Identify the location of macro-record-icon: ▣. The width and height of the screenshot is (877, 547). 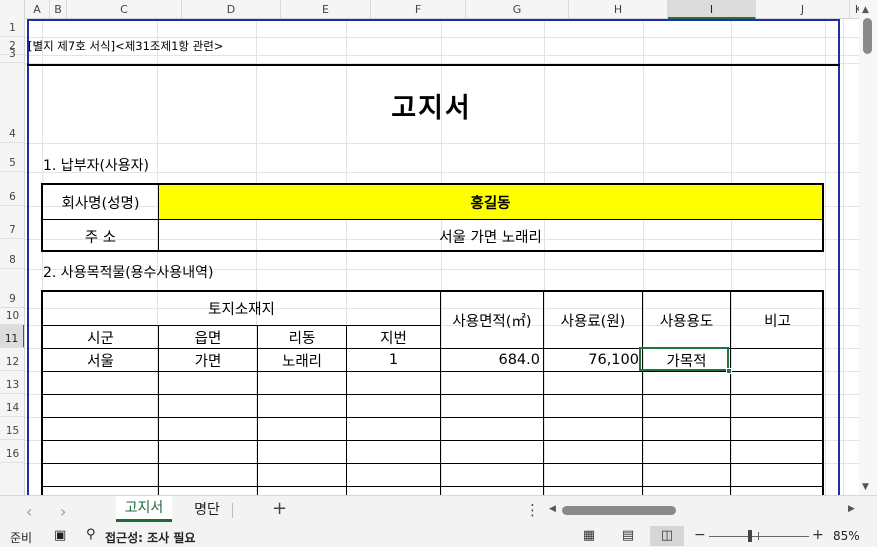
(60, 535).